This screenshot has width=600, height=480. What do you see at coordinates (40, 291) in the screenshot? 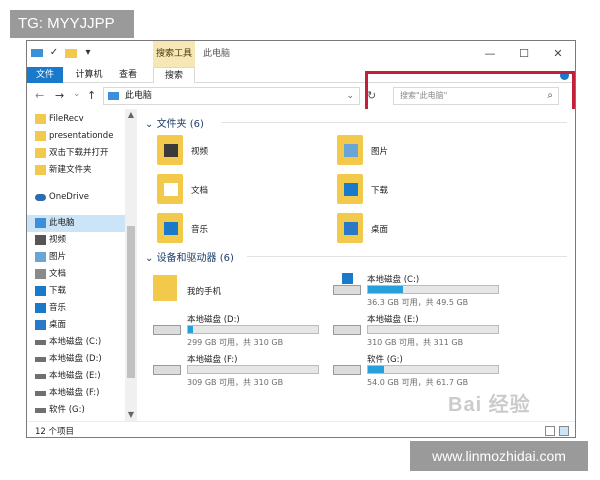
I see `download-icon` at bounding box center [40, 291].